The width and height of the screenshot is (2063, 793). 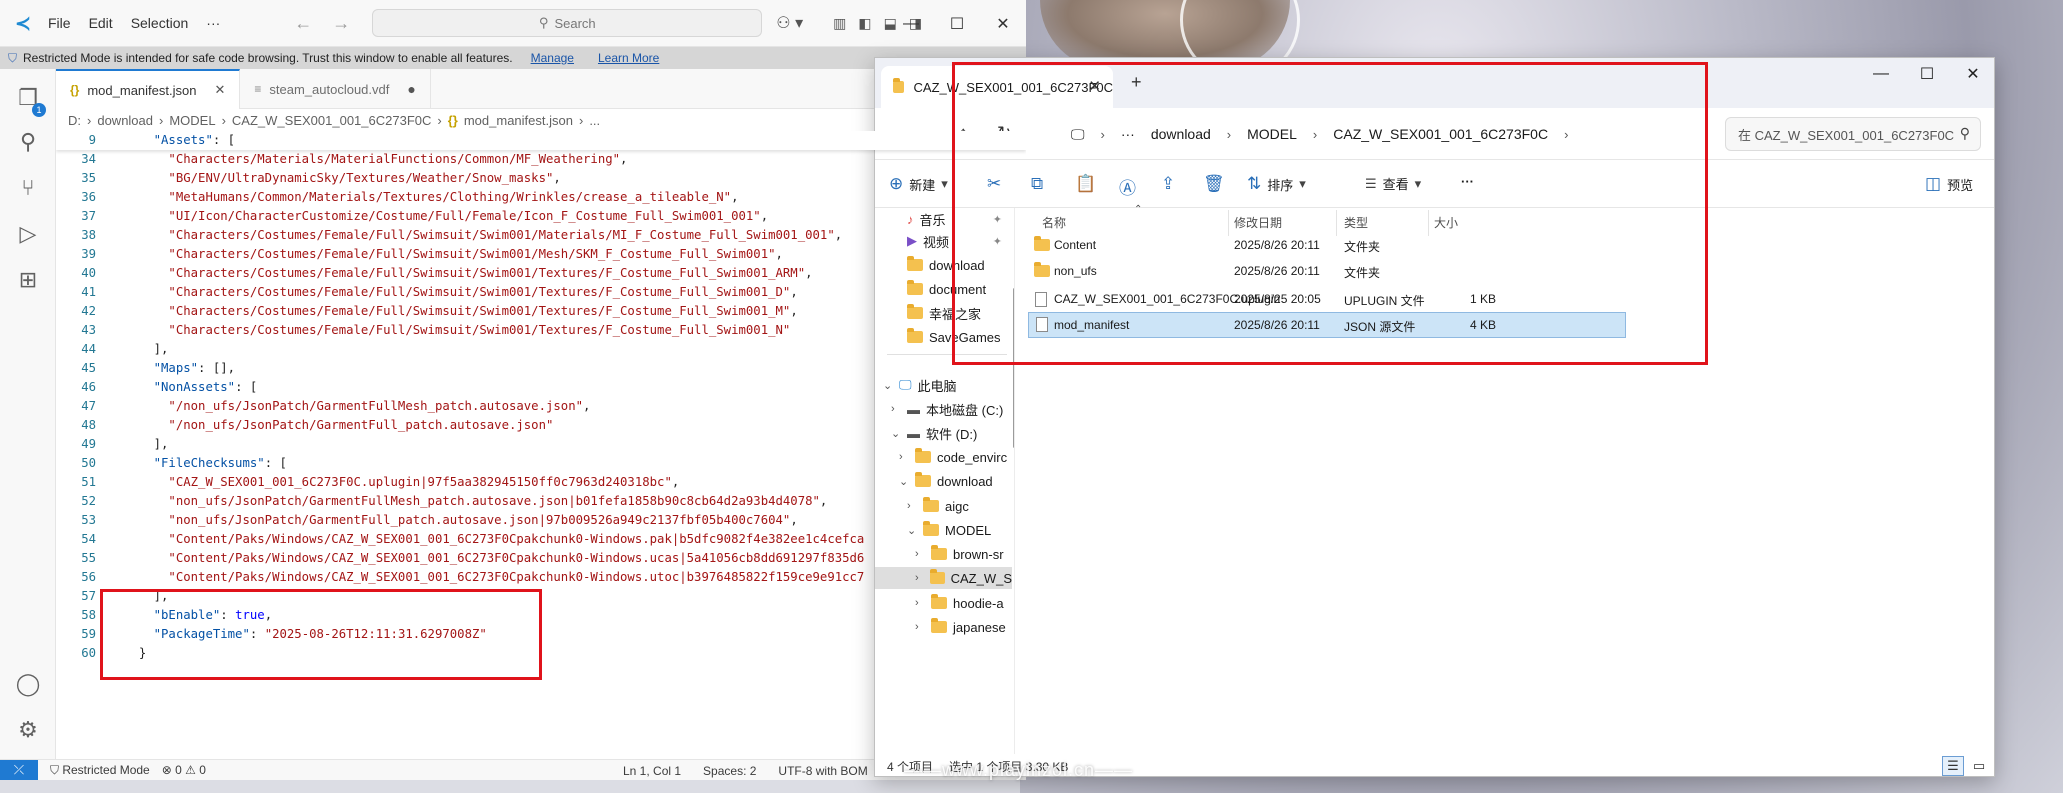 I want to click on learn-more-link: Learn More, so click(x=628, y=58).